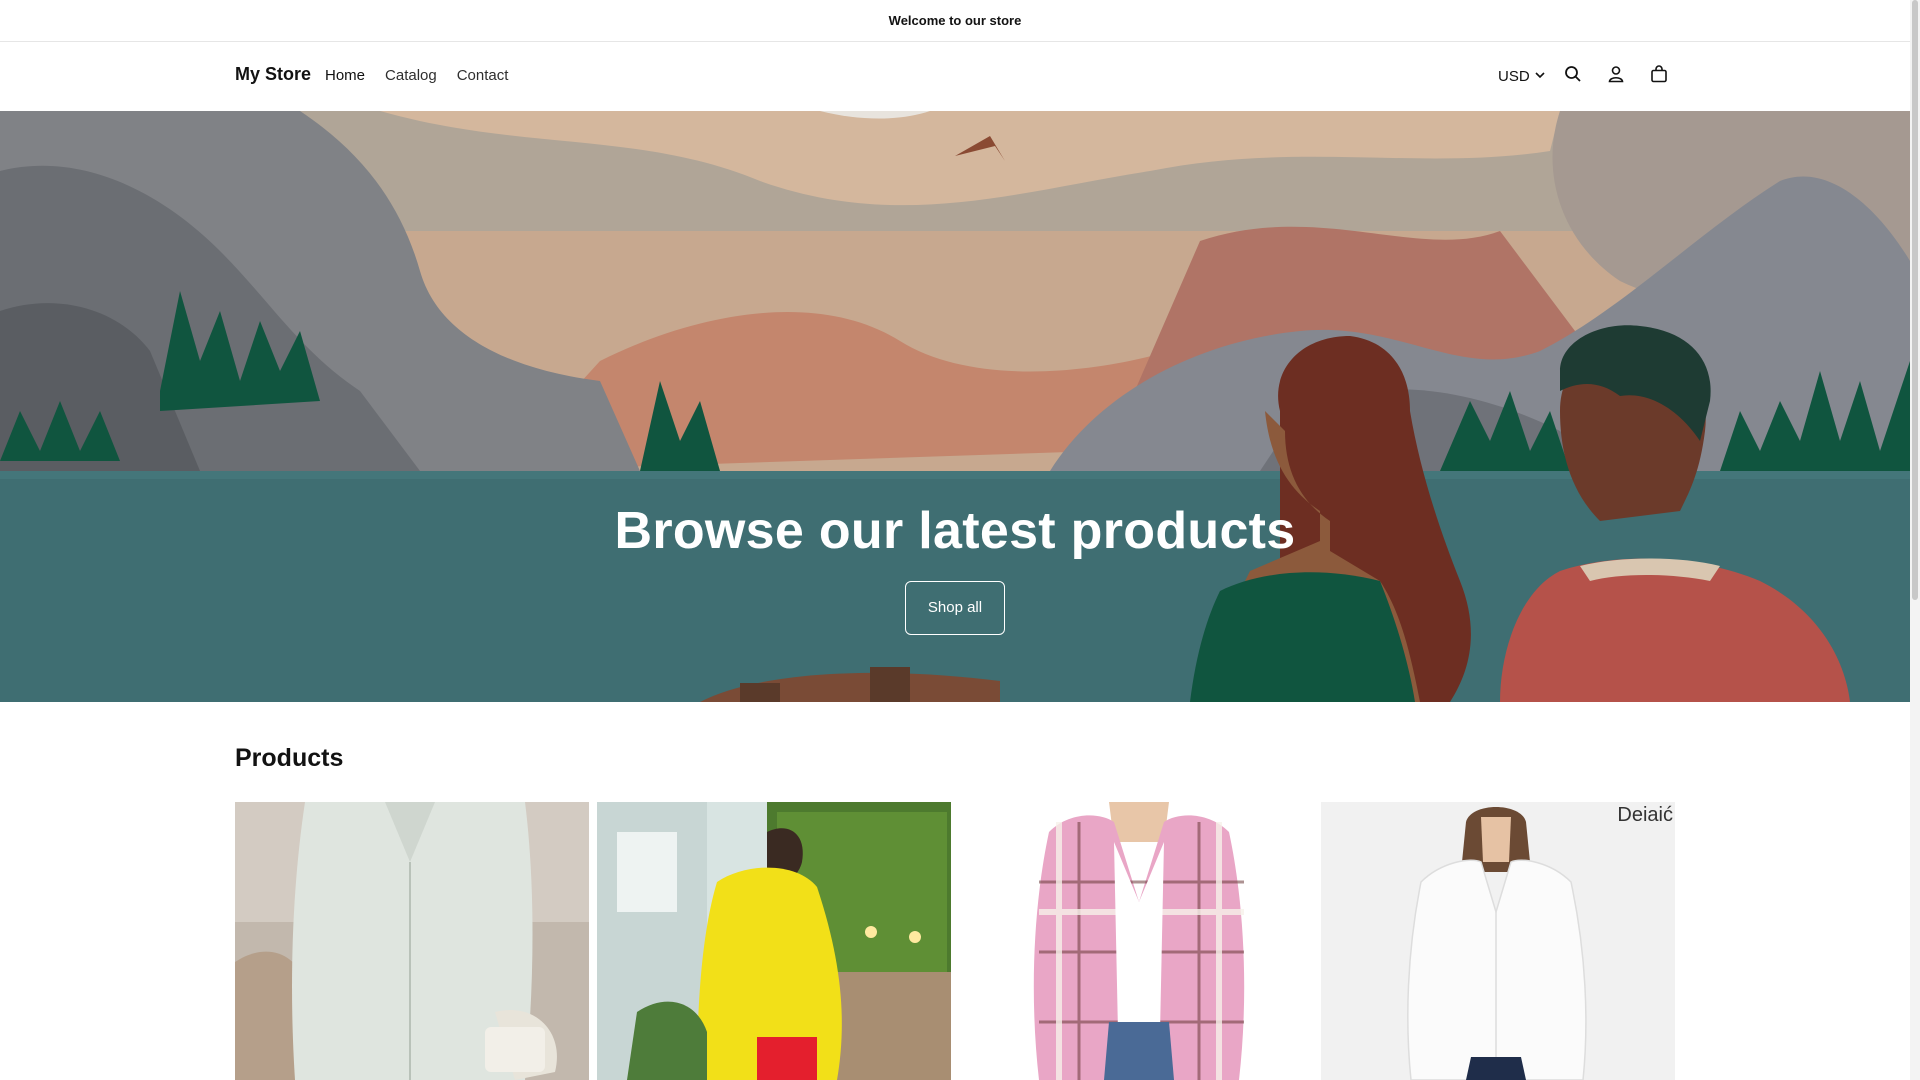 This screenshot has width=1920, height=1080. Describe the element at coordinates (955, 608) in the screenshot. I see `shop-all-button: Shop all` at that location.